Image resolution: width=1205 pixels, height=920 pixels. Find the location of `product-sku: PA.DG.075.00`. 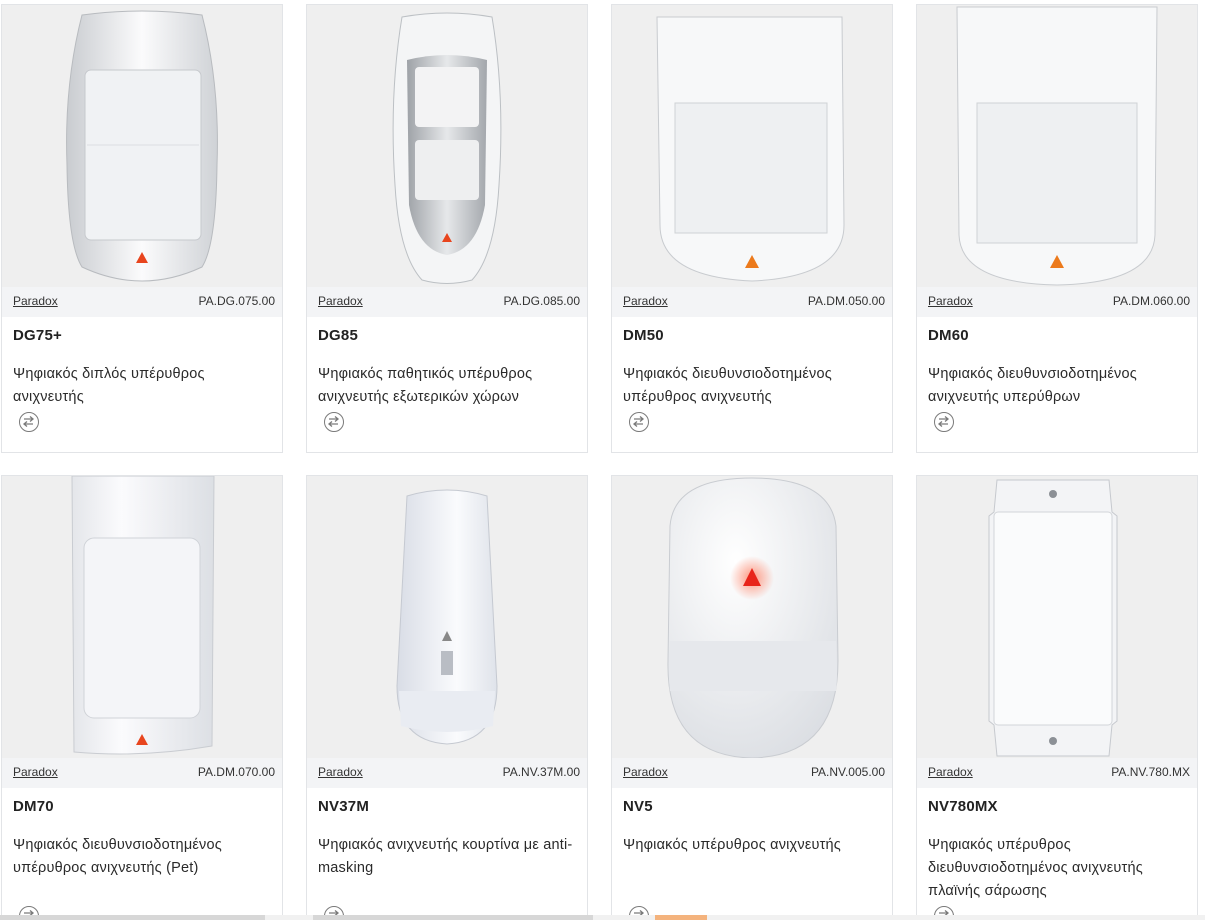

product-sku: PA.DG.075.00 is located at coordinates (237, 301).